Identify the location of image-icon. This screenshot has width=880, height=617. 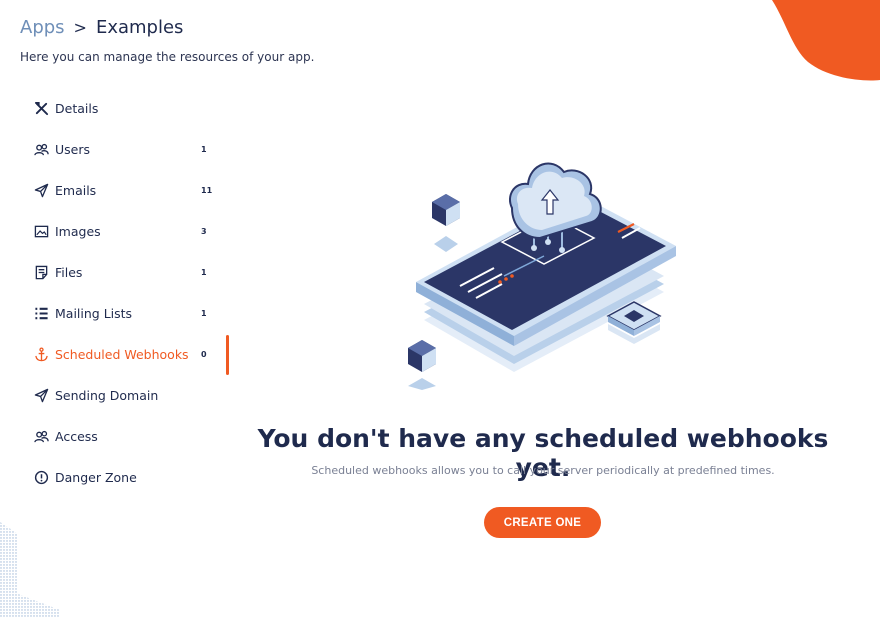
(41, 232).